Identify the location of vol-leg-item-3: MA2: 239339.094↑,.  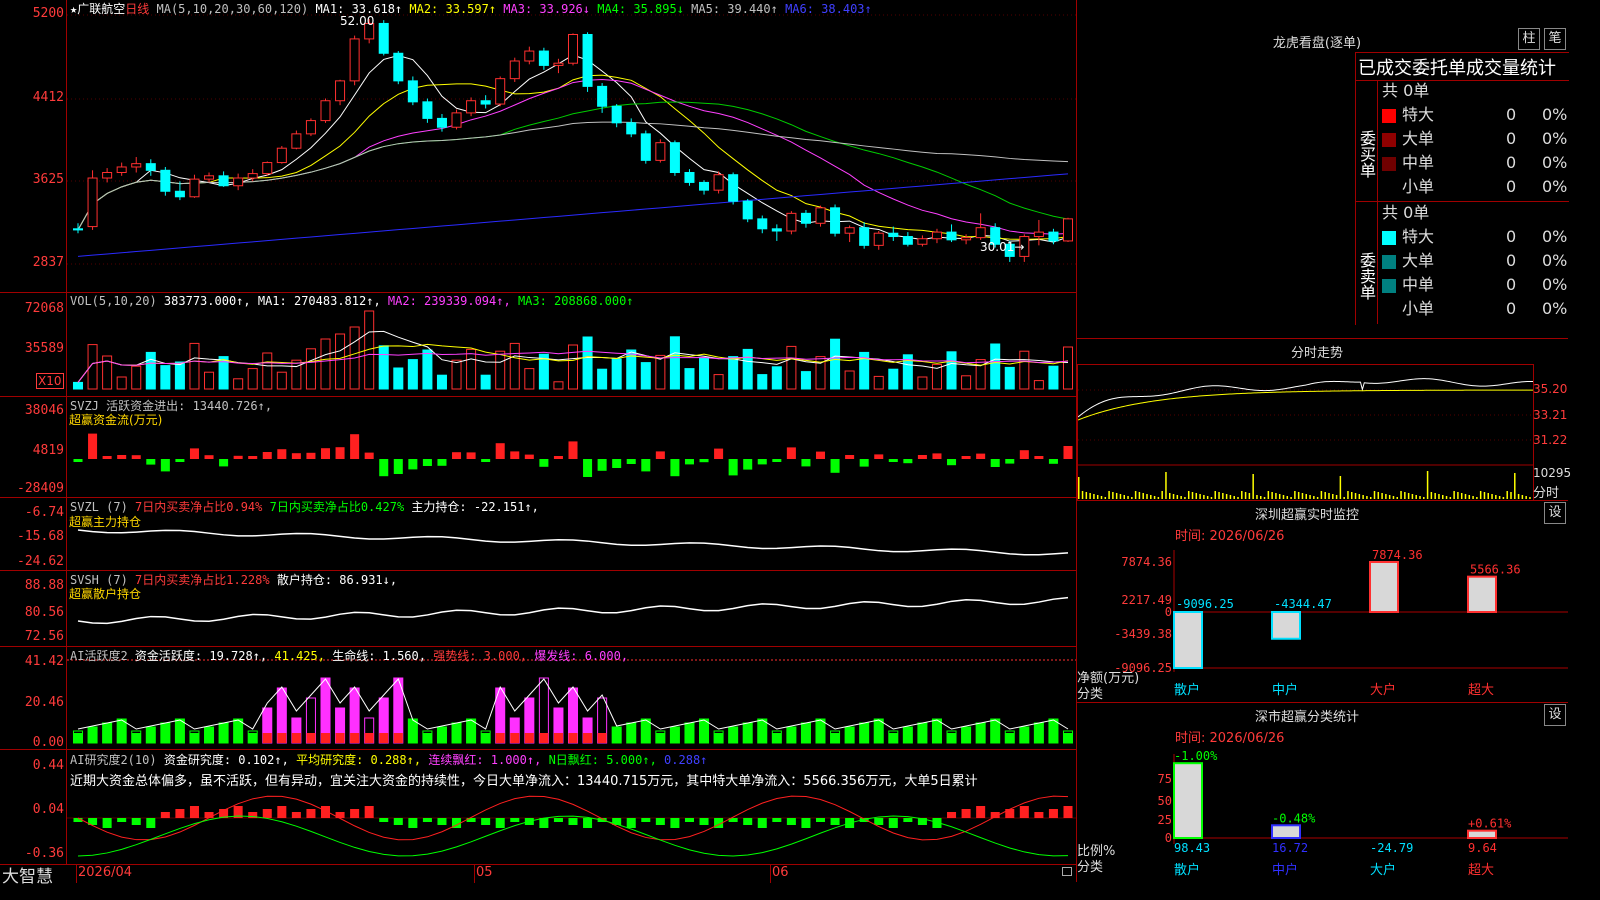
(452, 301).